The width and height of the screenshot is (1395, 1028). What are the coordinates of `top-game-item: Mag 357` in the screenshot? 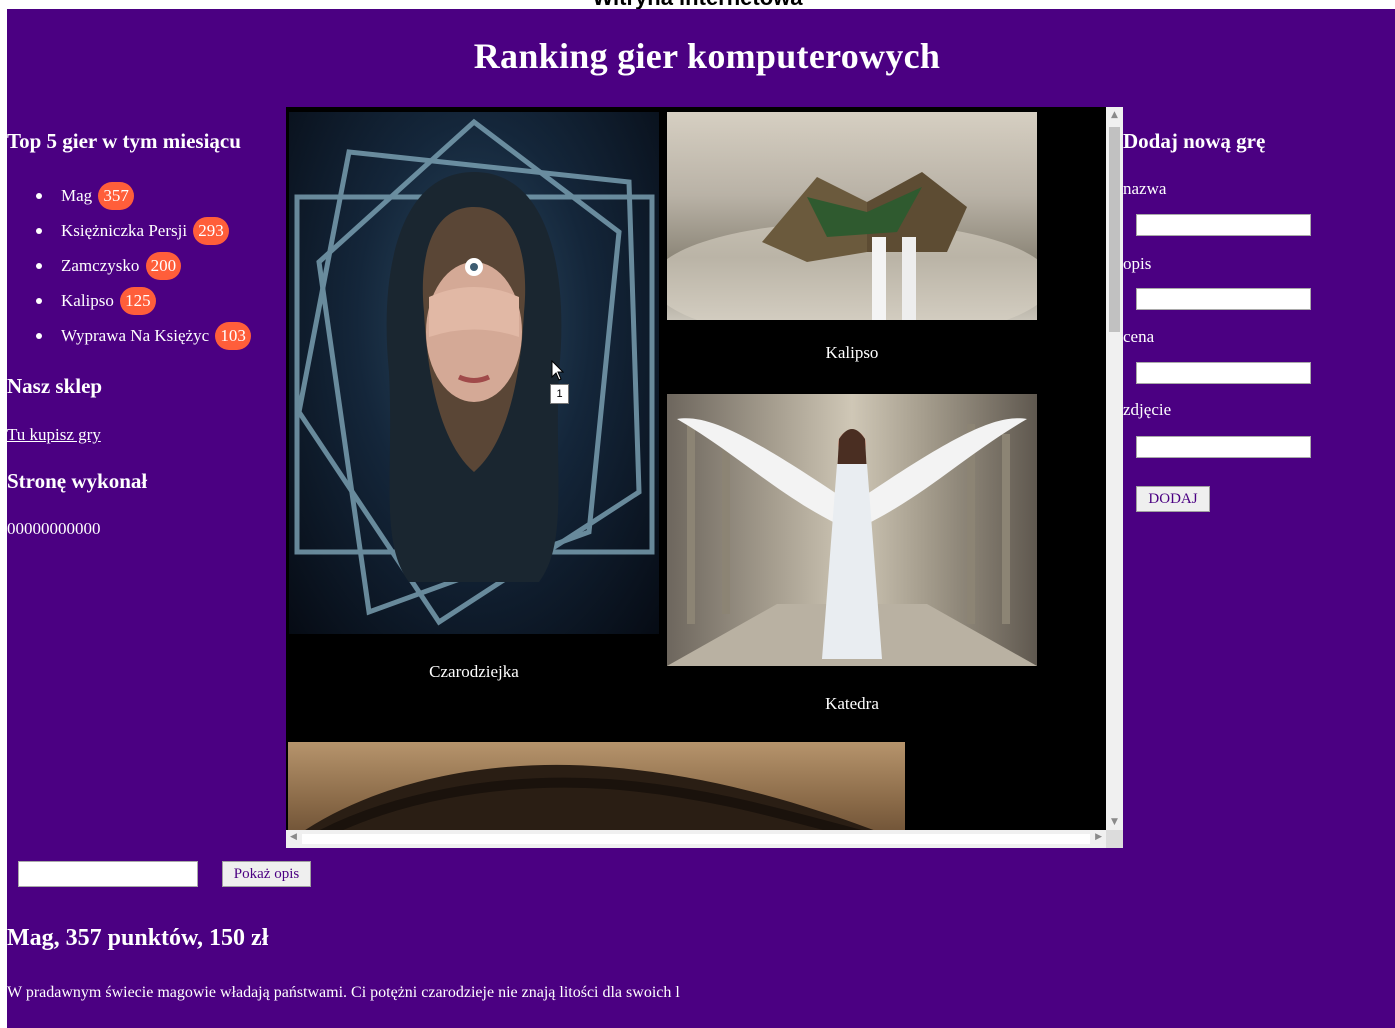 It's located at (129, 199).